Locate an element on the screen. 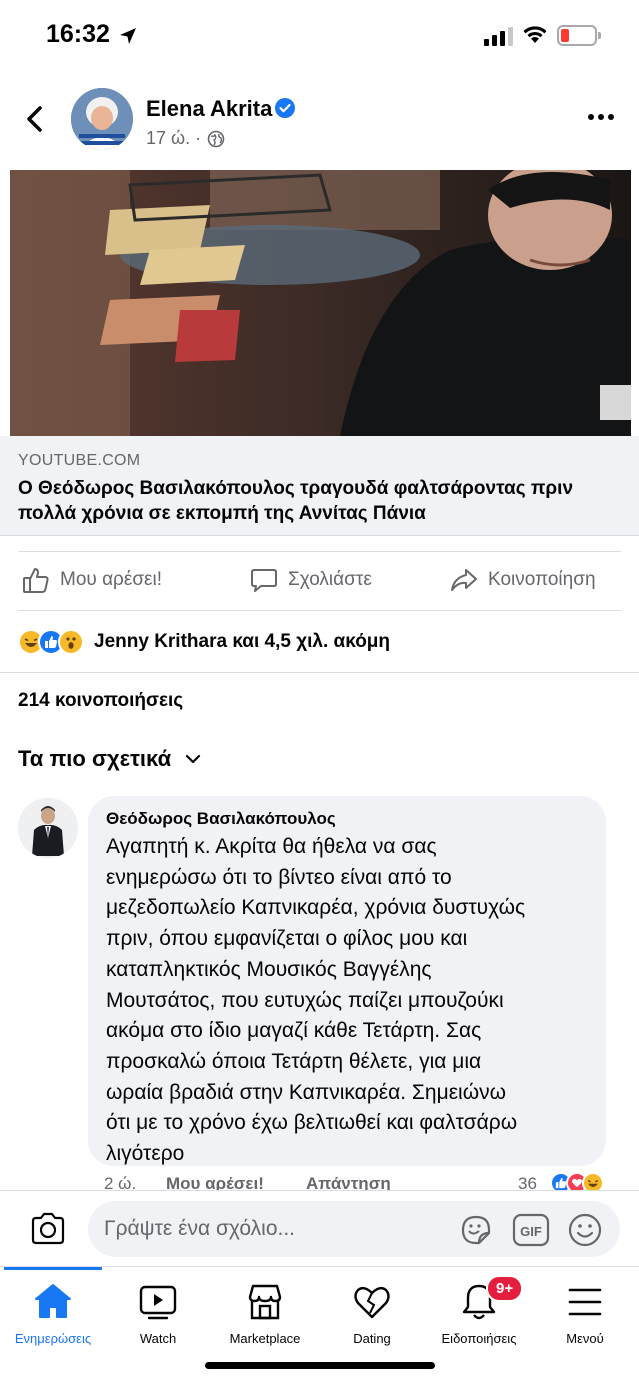 The image size is (639, 1384). marketplace-icon is located at coordinates (265, 1302).